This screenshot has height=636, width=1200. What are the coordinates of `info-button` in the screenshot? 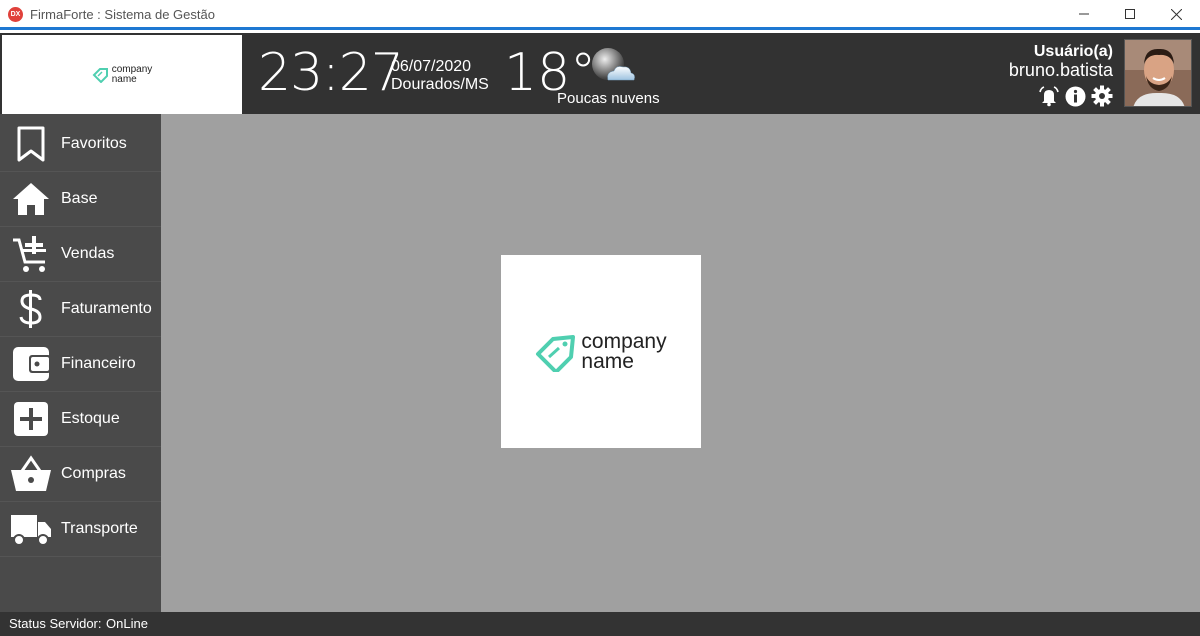 It's located at (1075, 96).